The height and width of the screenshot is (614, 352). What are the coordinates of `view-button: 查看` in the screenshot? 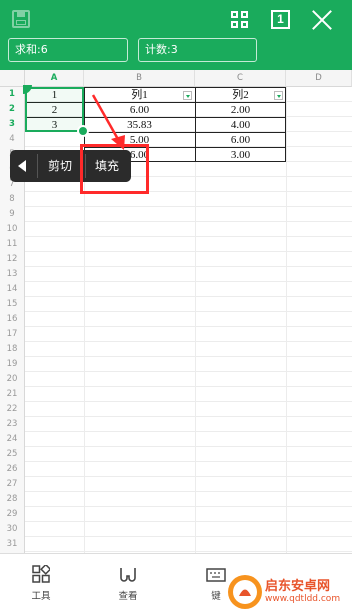 It's located at (128, 584).